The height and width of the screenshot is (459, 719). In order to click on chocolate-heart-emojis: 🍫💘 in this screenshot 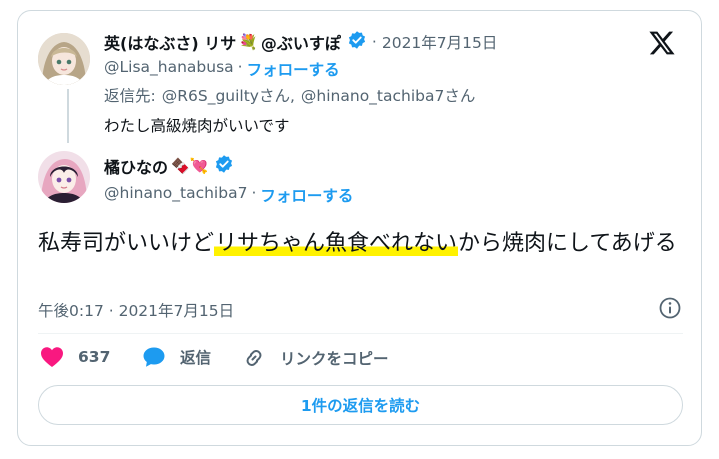, I will do `click(190, 166)`.